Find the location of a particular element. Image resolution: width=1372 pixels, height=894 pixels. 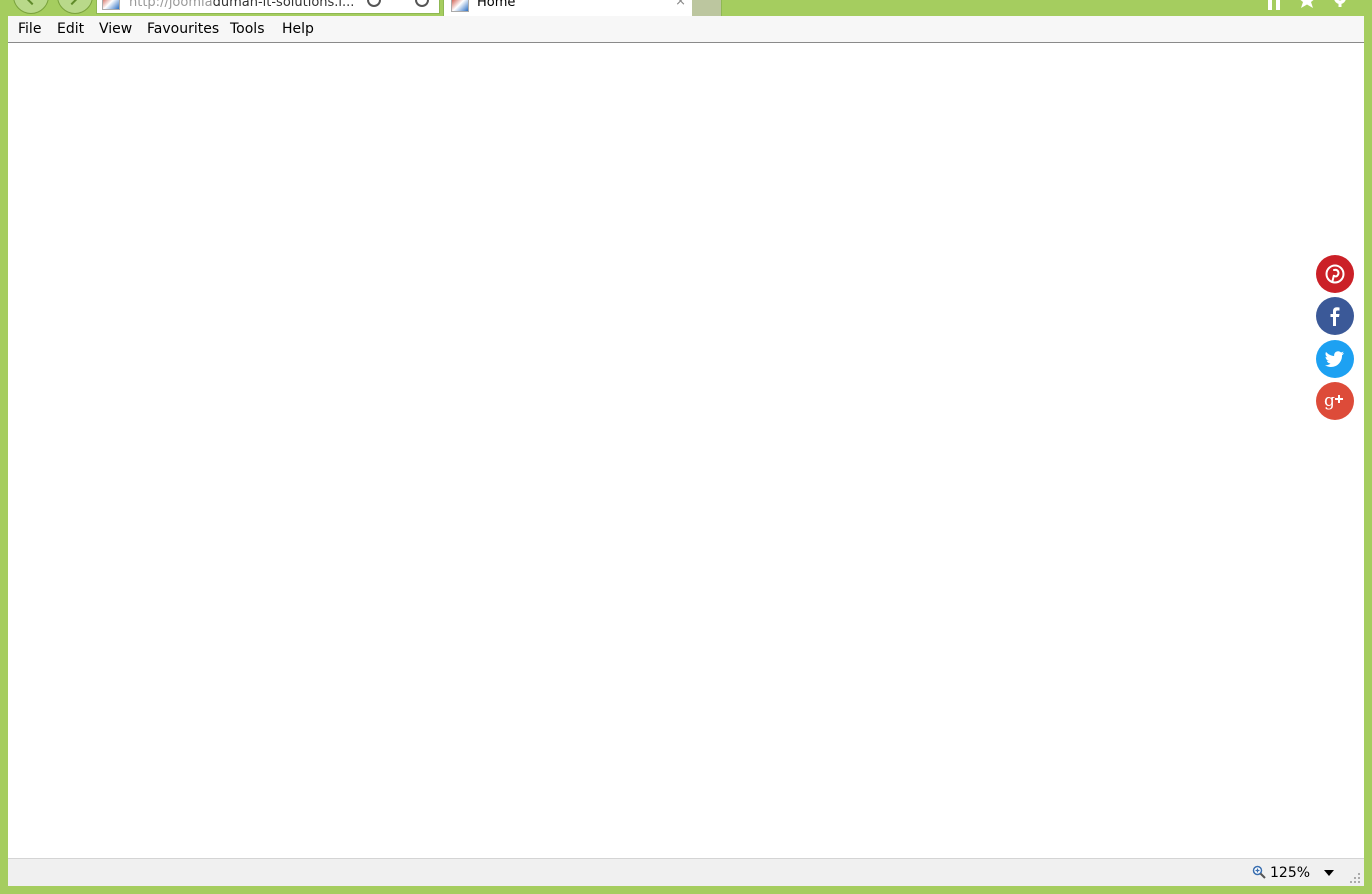

new-tab-button is located at coordinates (707, 8).